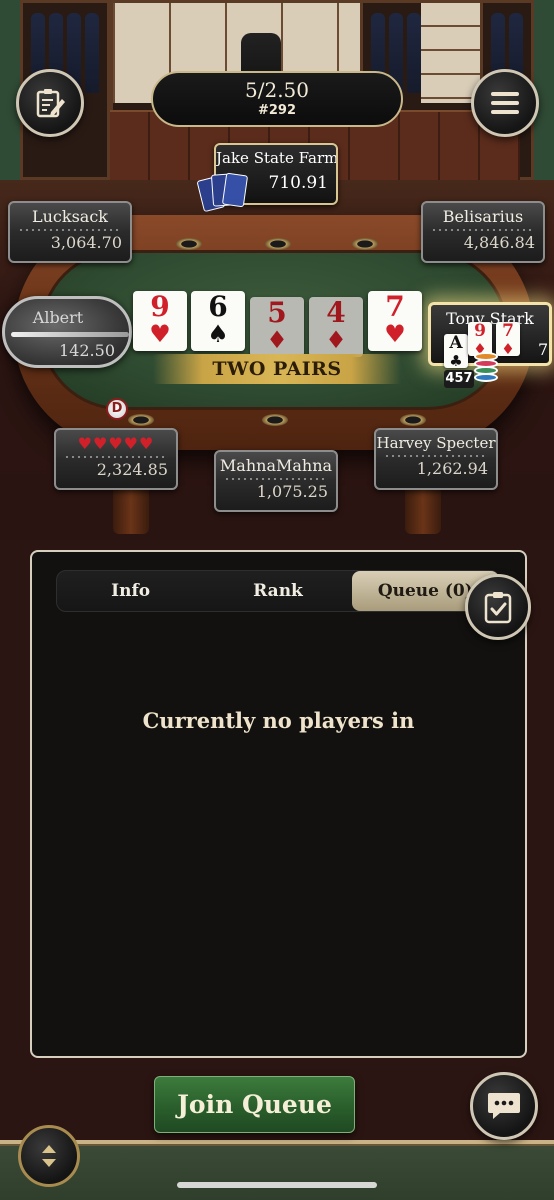 This screenshot has width=554, height=1200. What do you see at coordinates (499, 242) in the screenshot?
I see `player-chips: 4,846.84` at bounding box center [499, 242].